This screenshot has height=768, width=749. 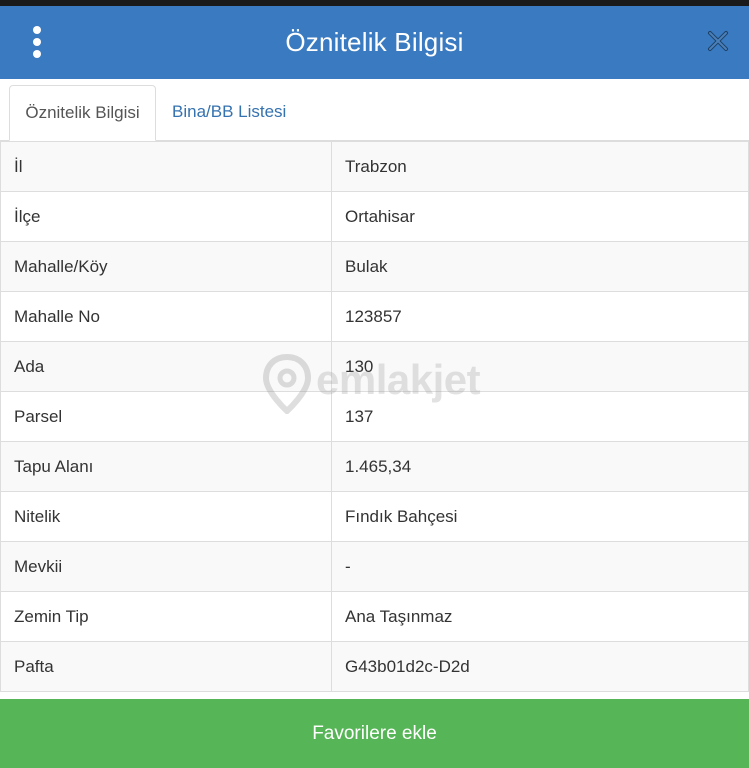 I want to click on table-row: Mevkii -, so click(x=374, y=566).